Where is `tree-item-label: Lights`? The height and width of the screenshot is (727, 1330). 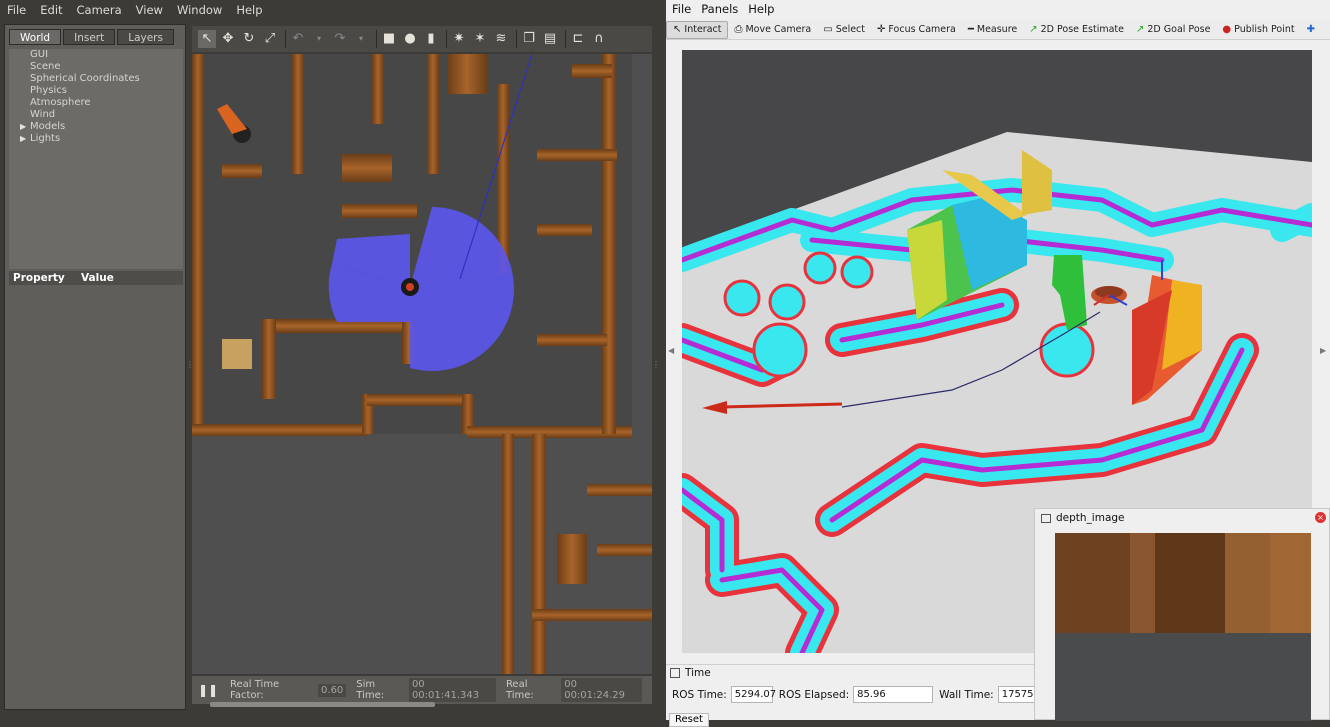
tree-item-label: Lights is located at coordinates (45, 138).